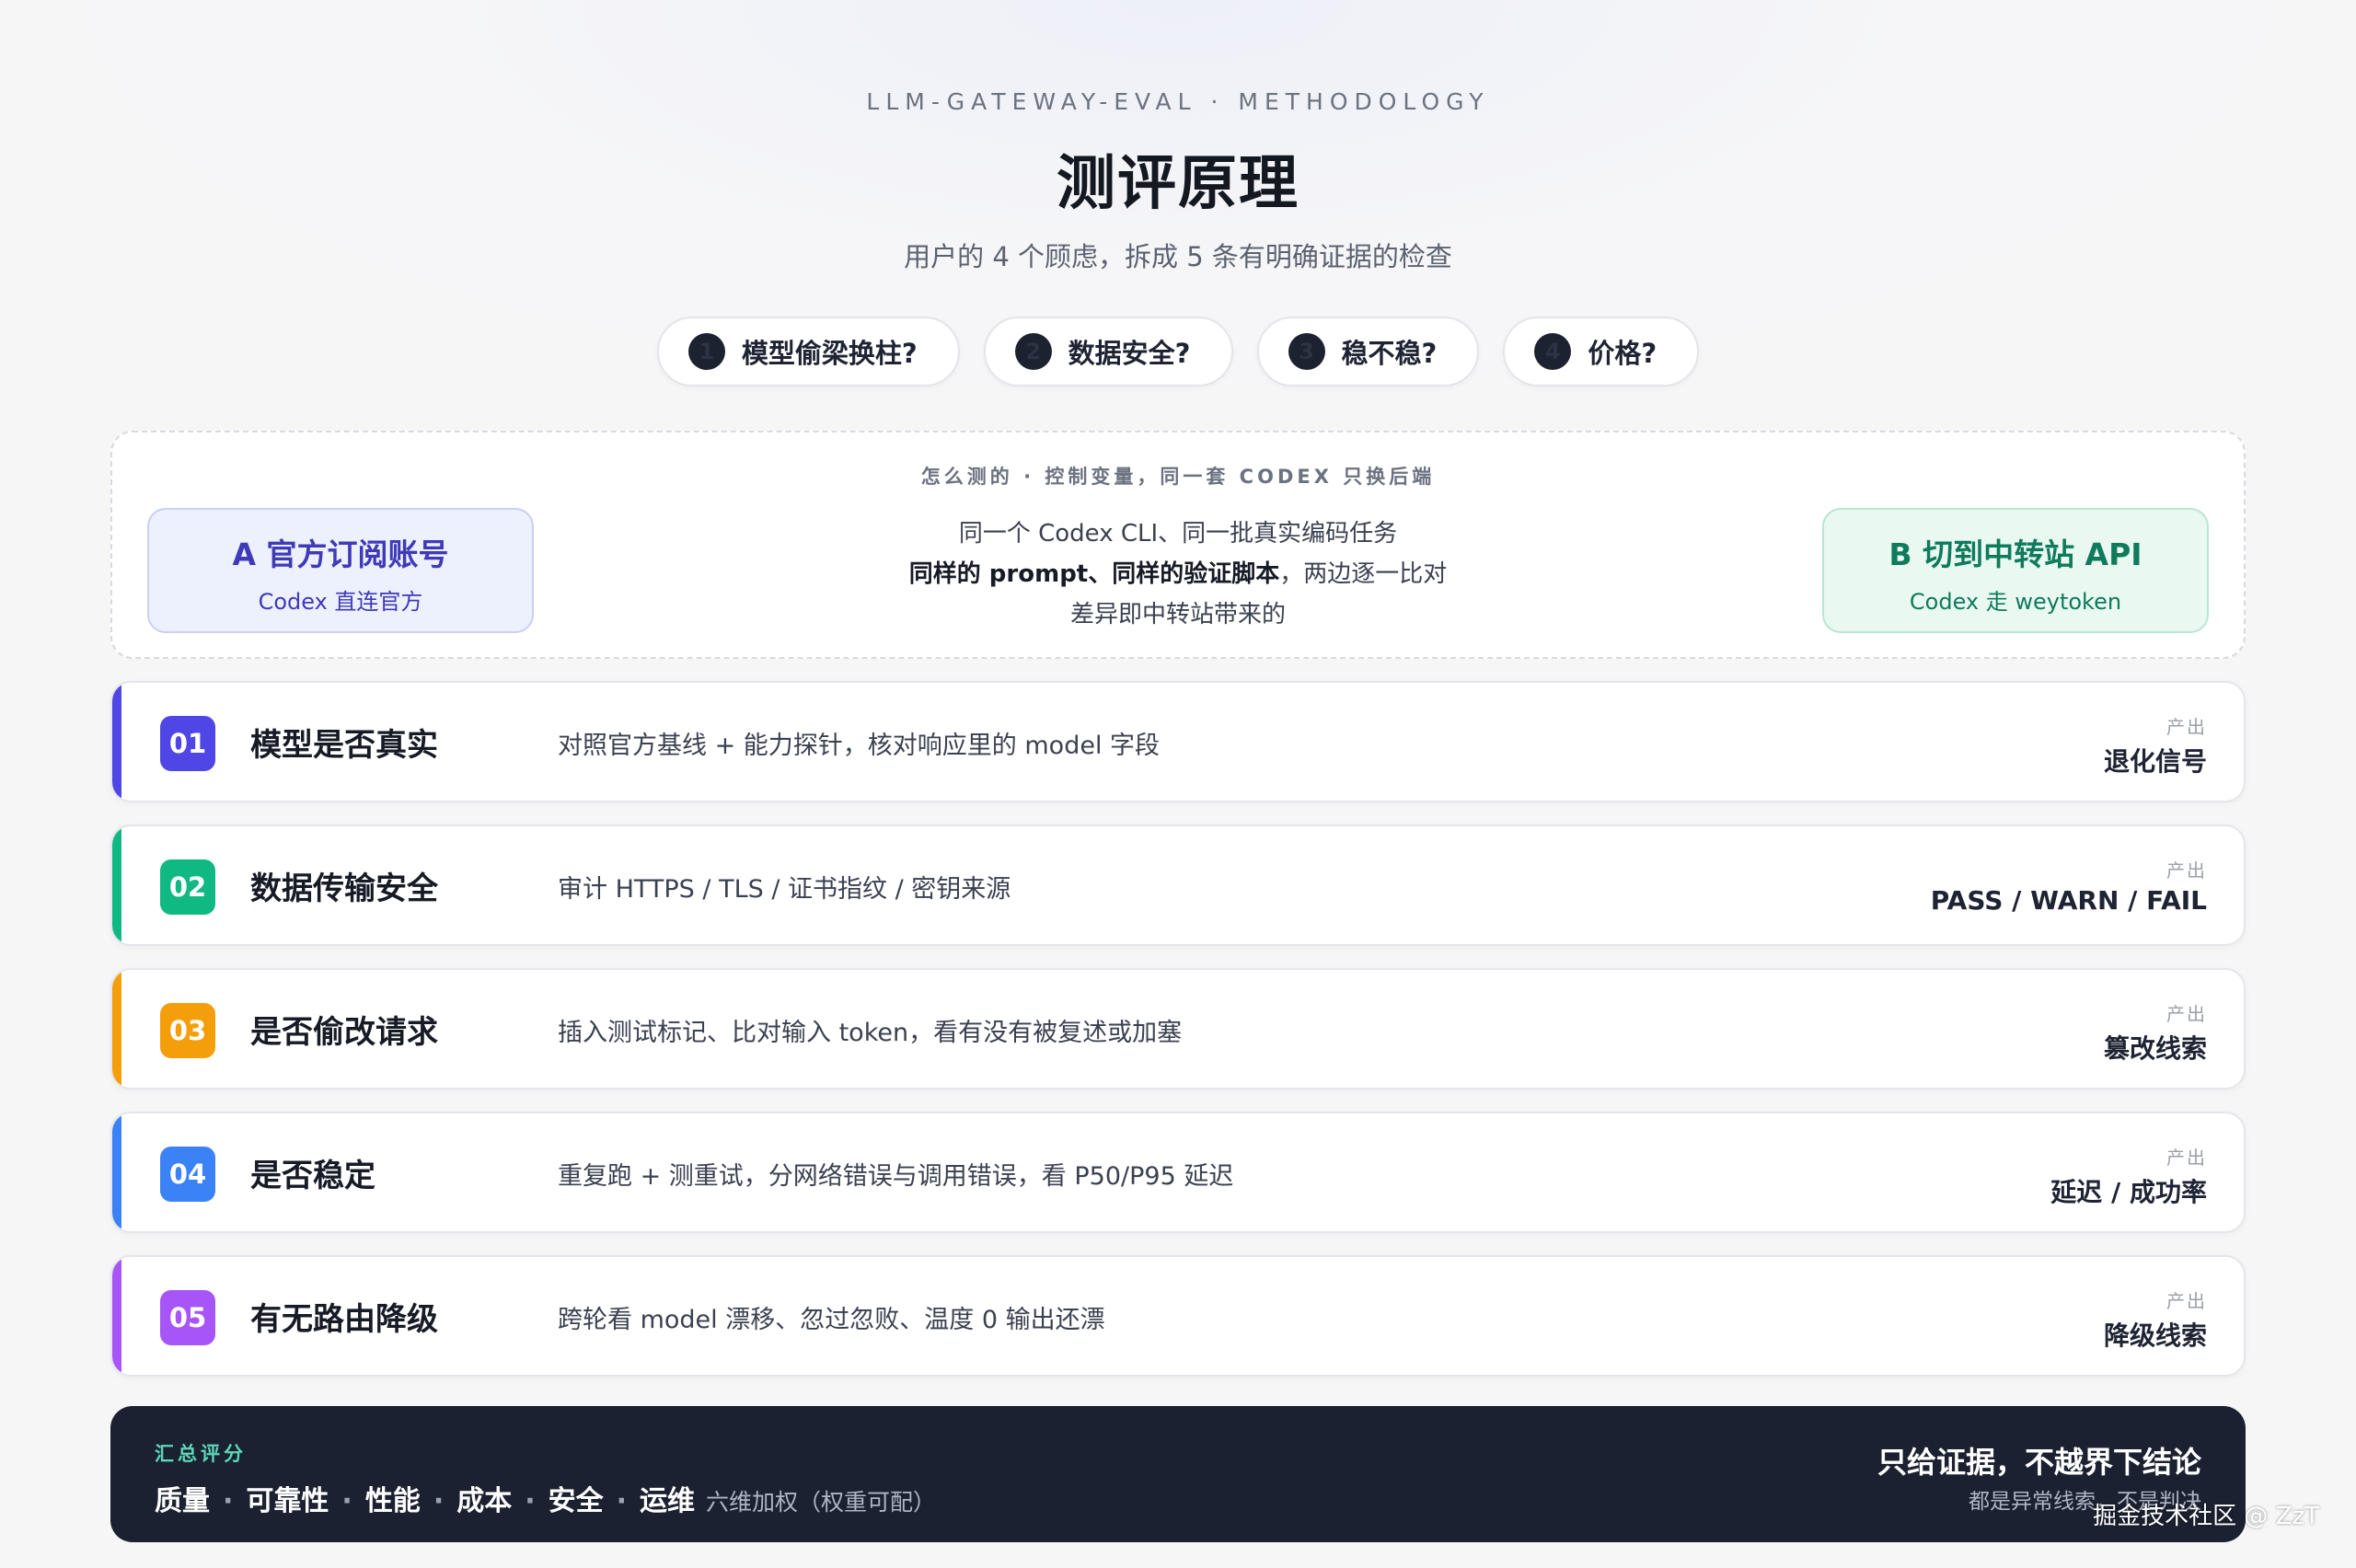 This screenshot has height=1568, width=2356. Describe the element at coordinates (1178, 101) in the screenshot. I see `kicker: LLM-GATEWAY-EVAL · METHODOLOGY` at that location.